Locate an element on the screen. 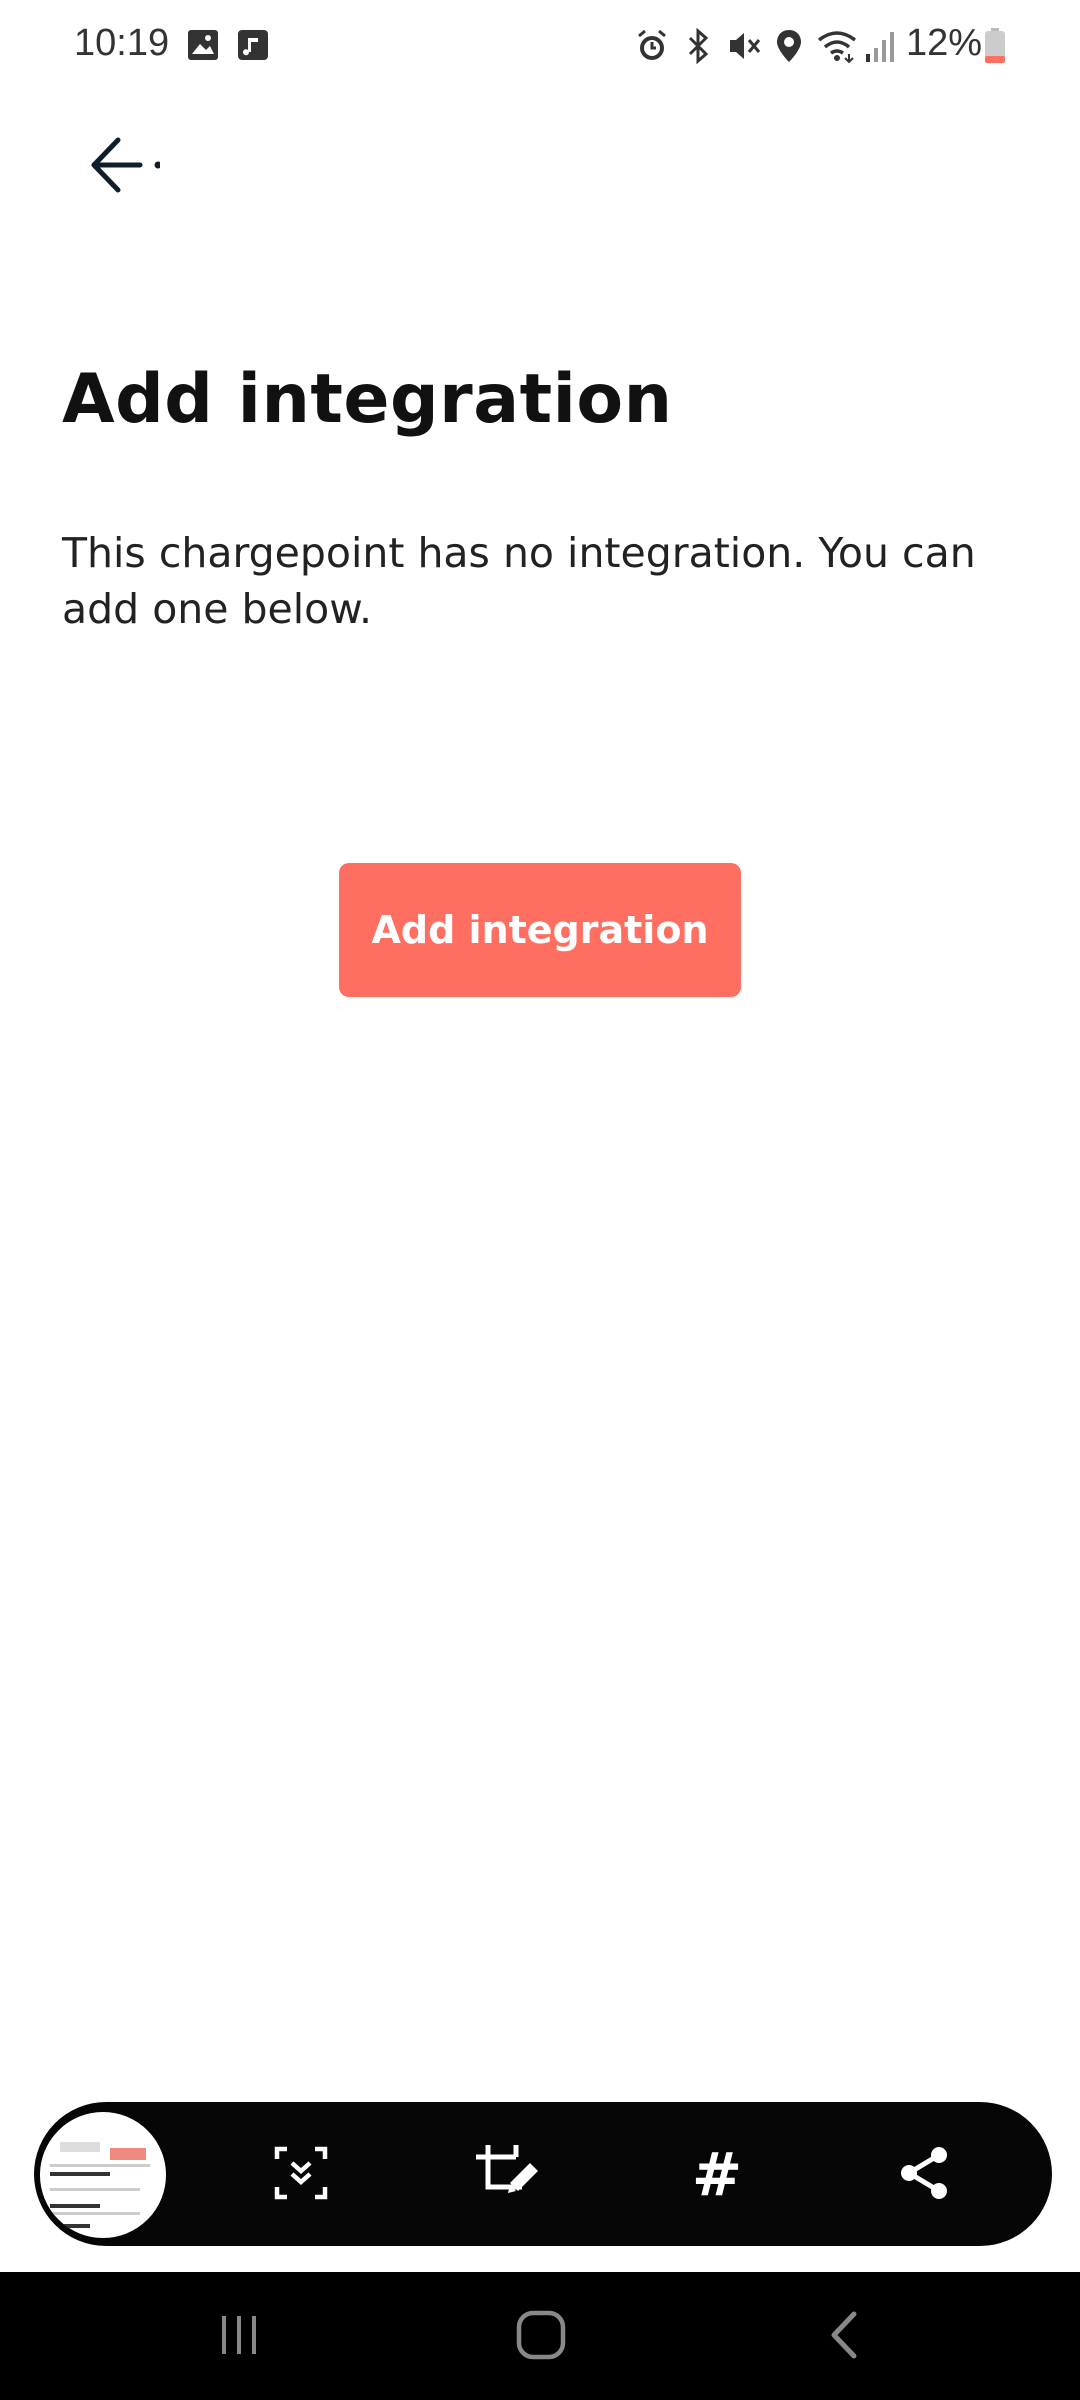  add-integration-button: Add integration is located at coordinates (540, 930).